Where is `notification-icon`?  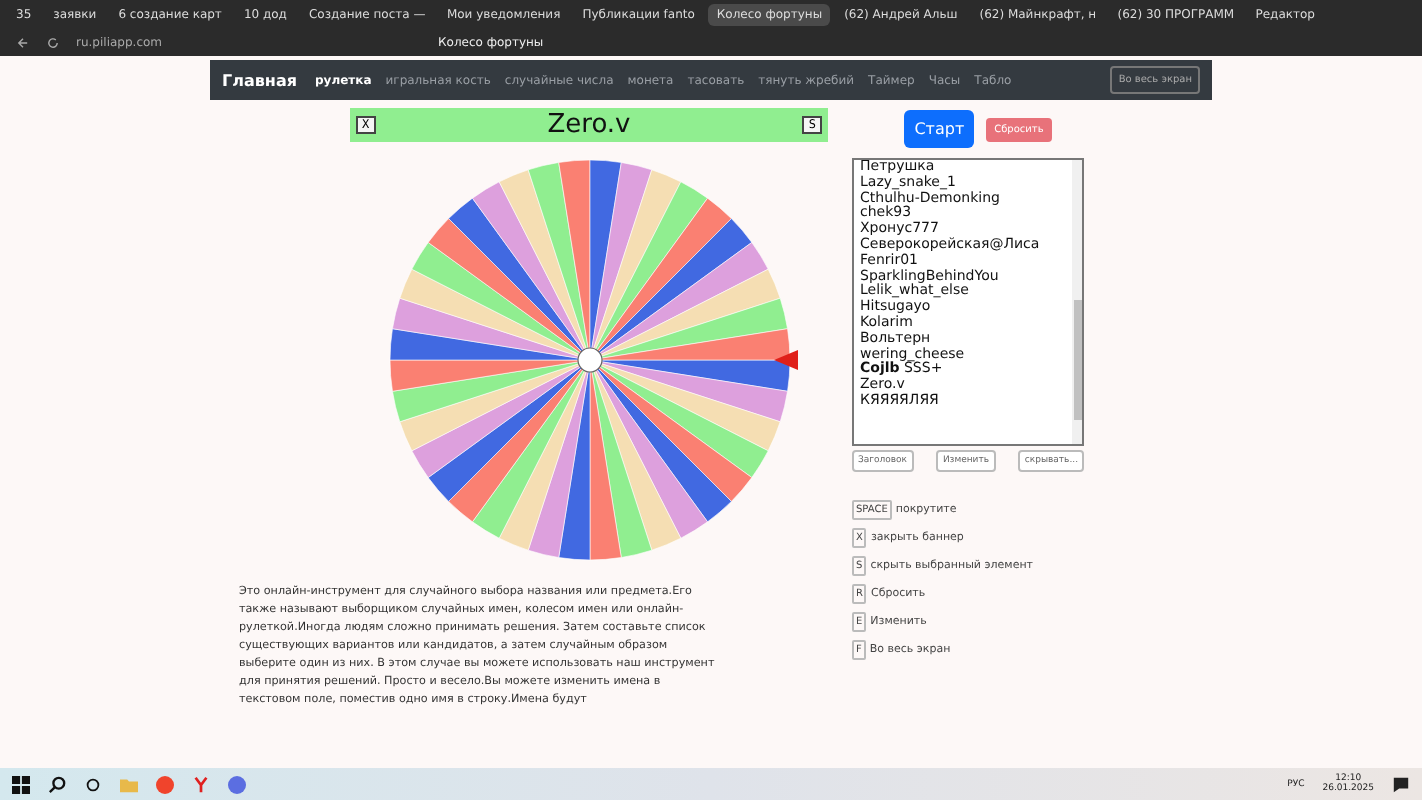
notification-icon is located at coordinates (1401, 784).